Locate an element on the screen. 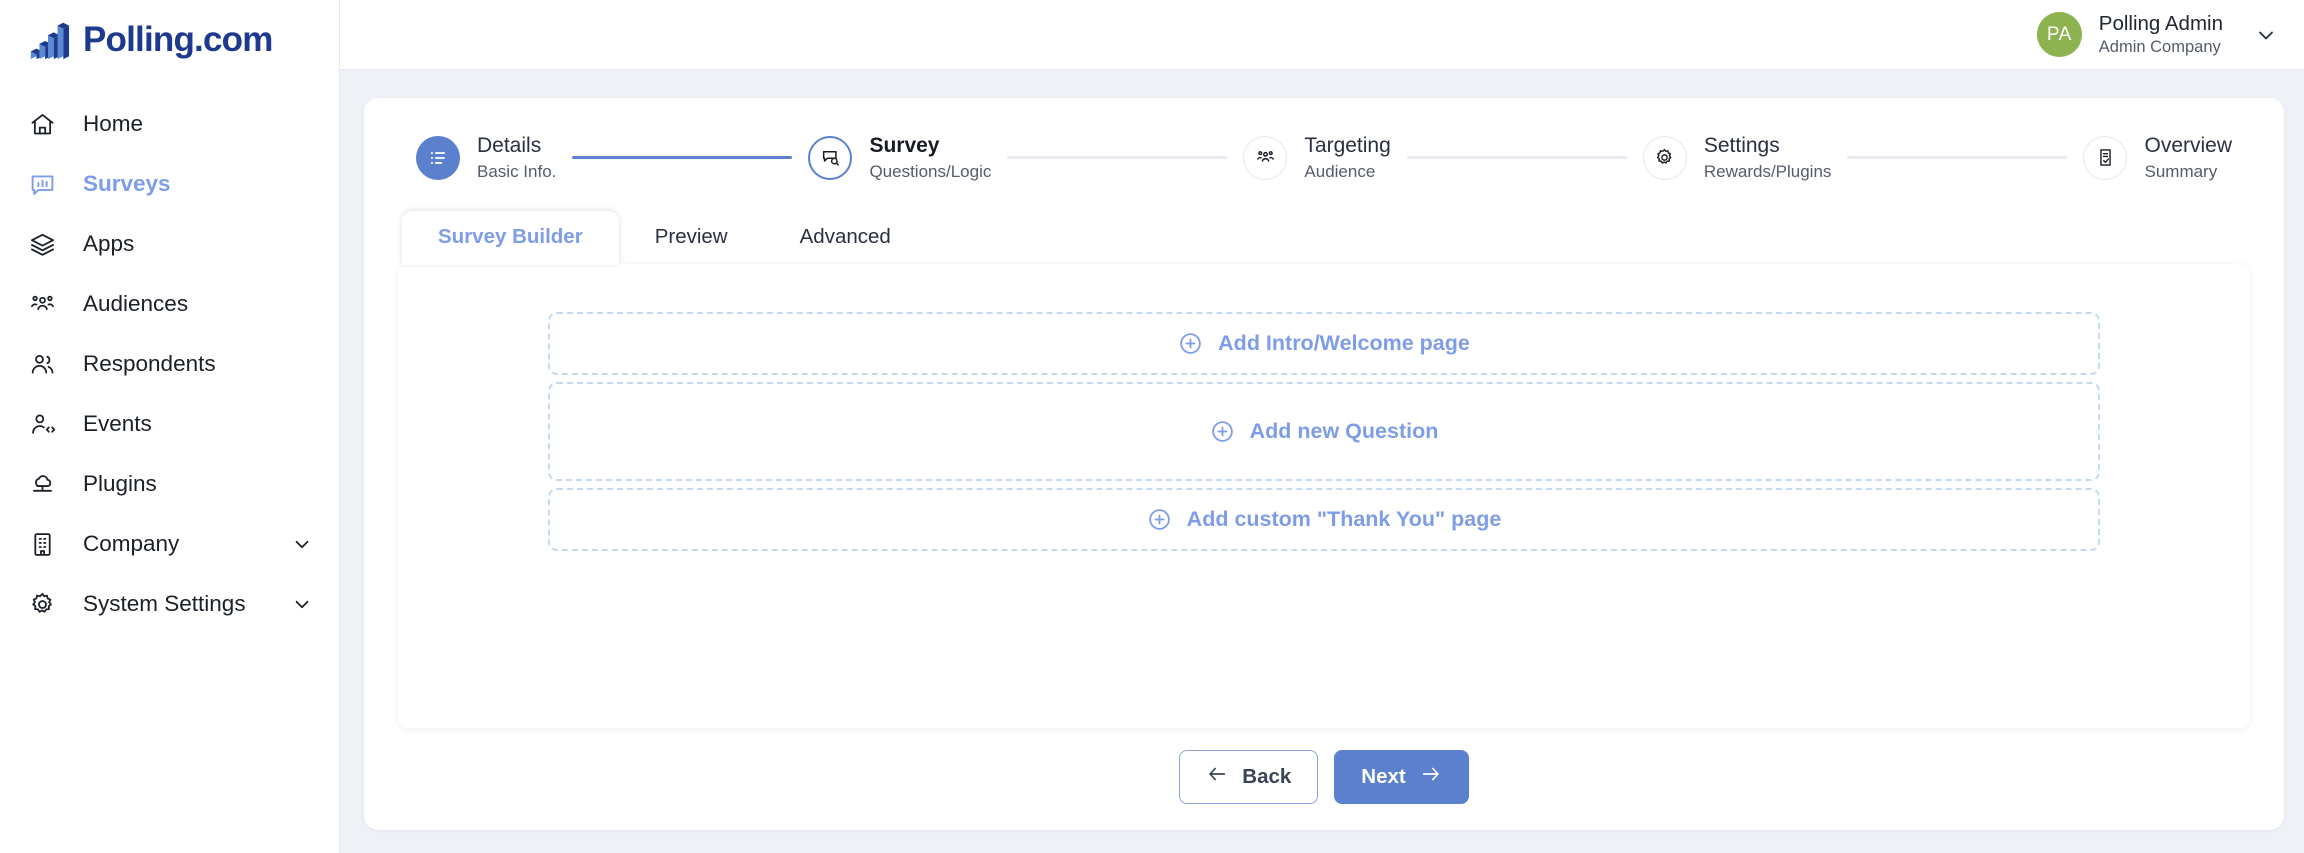  step-targeting: Targeting Audience is located at coordinates (1317, 157).